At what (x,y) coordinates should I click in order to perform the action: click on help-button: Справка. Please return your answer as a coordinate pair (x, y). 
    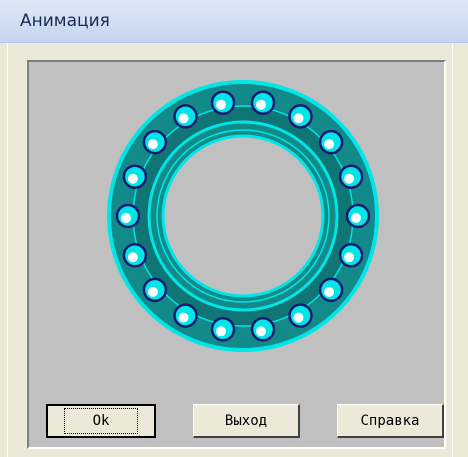
    Looking at the image, I should click on (390, 421).